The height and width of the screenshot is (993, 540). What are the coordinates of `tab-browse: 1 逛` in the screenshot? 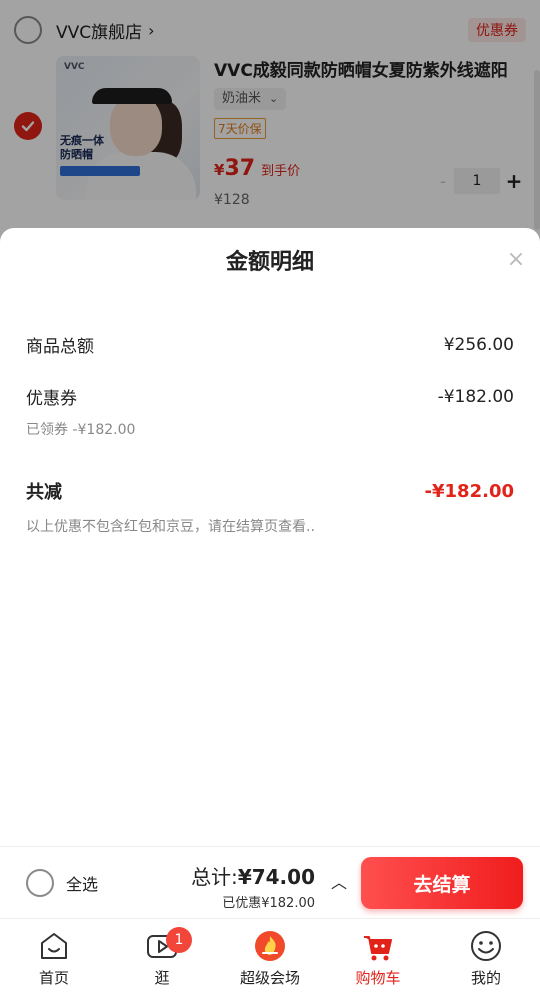 It's located at (162, 956).